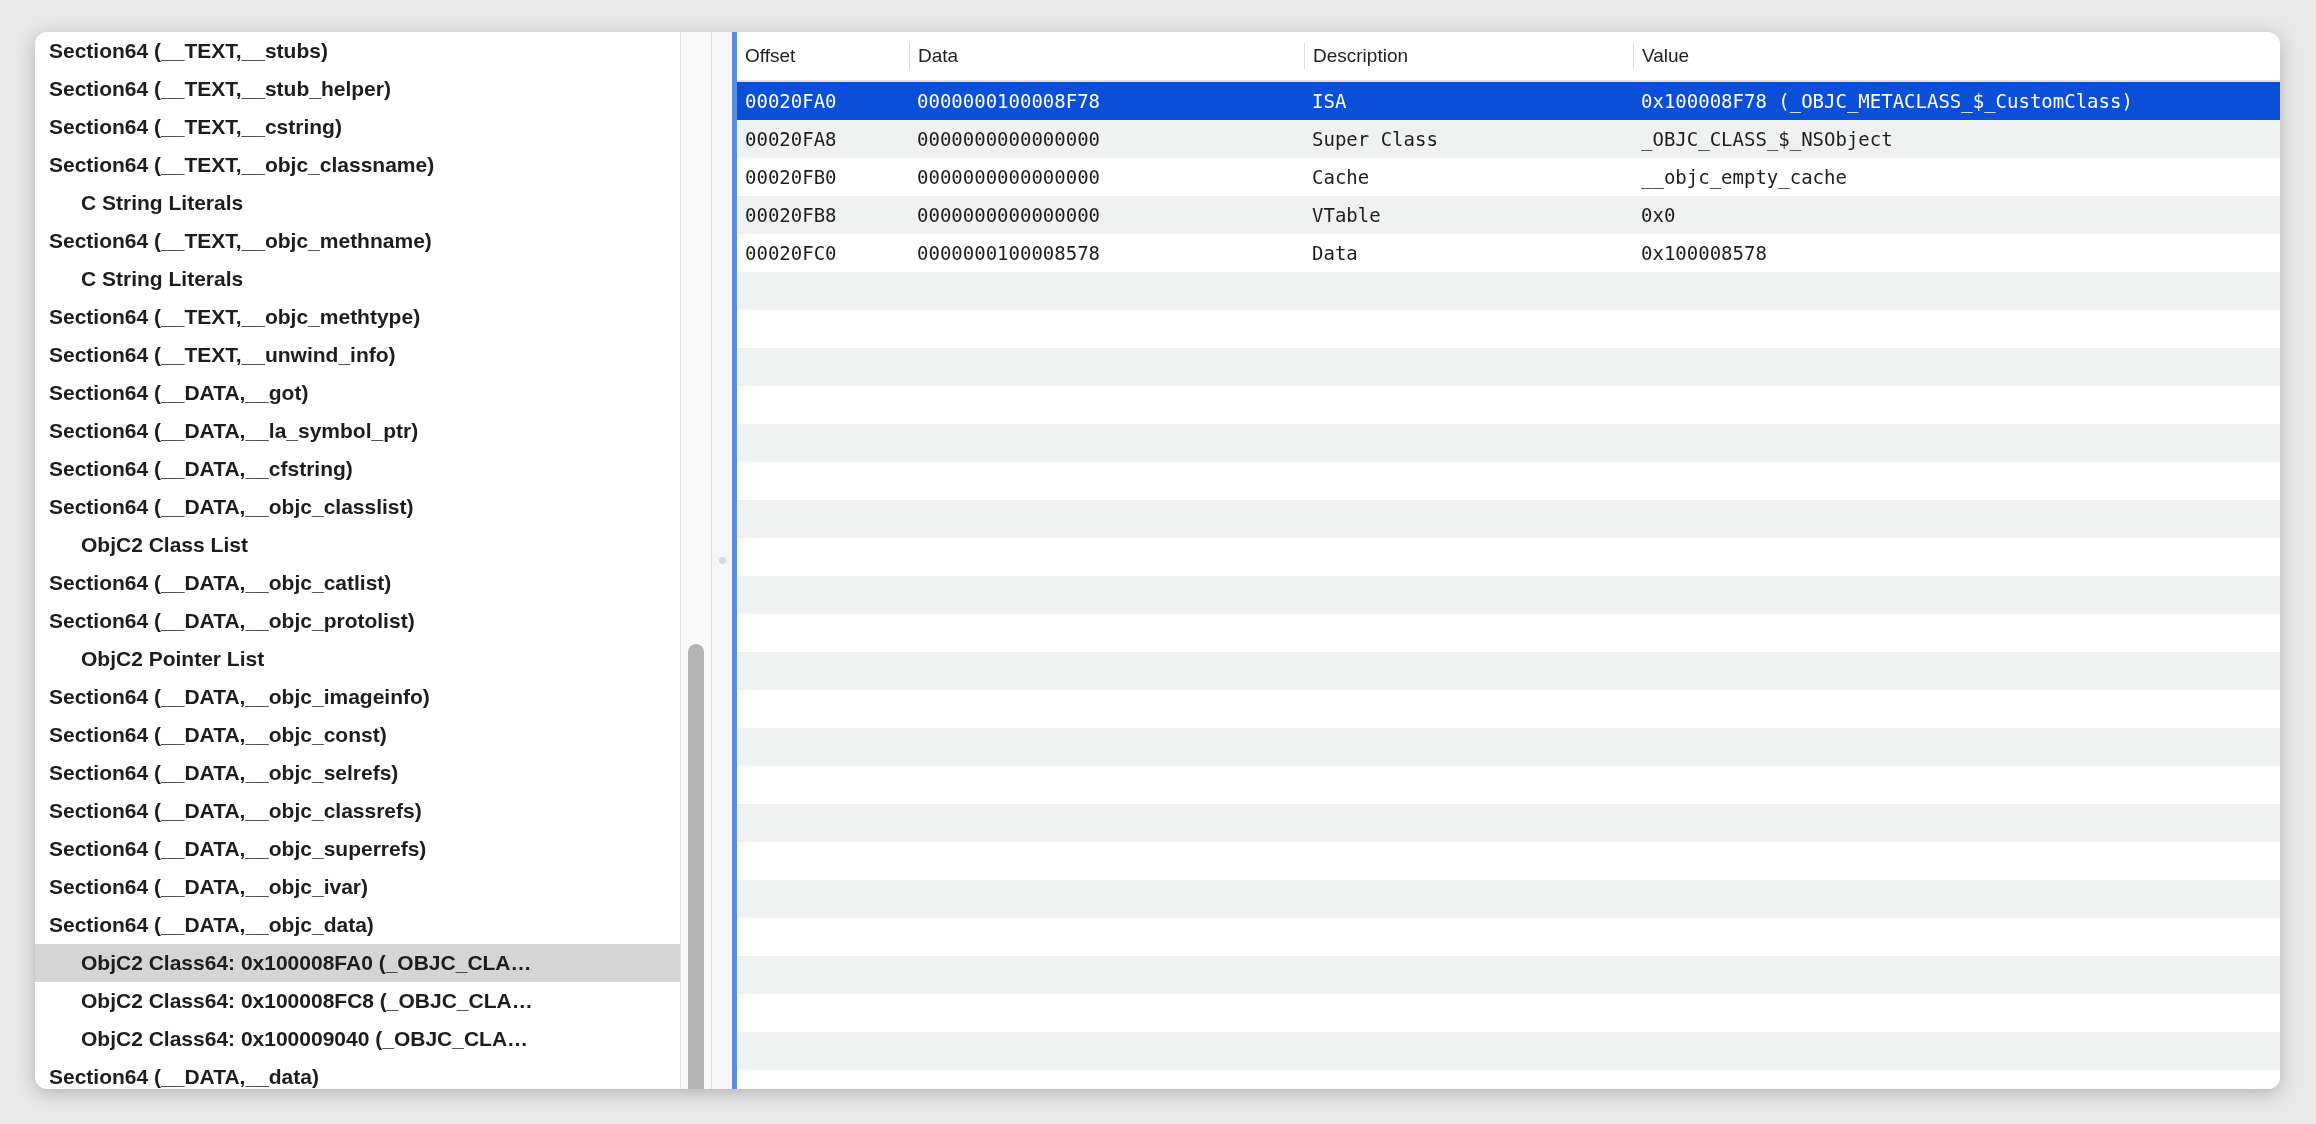 Image resolution: width=2316 pixels, height=1124 pixels. Describe the element at coordinates (1009, 253) in the screenshot. I see `table-cell-text: 0000000100008578` at that location.